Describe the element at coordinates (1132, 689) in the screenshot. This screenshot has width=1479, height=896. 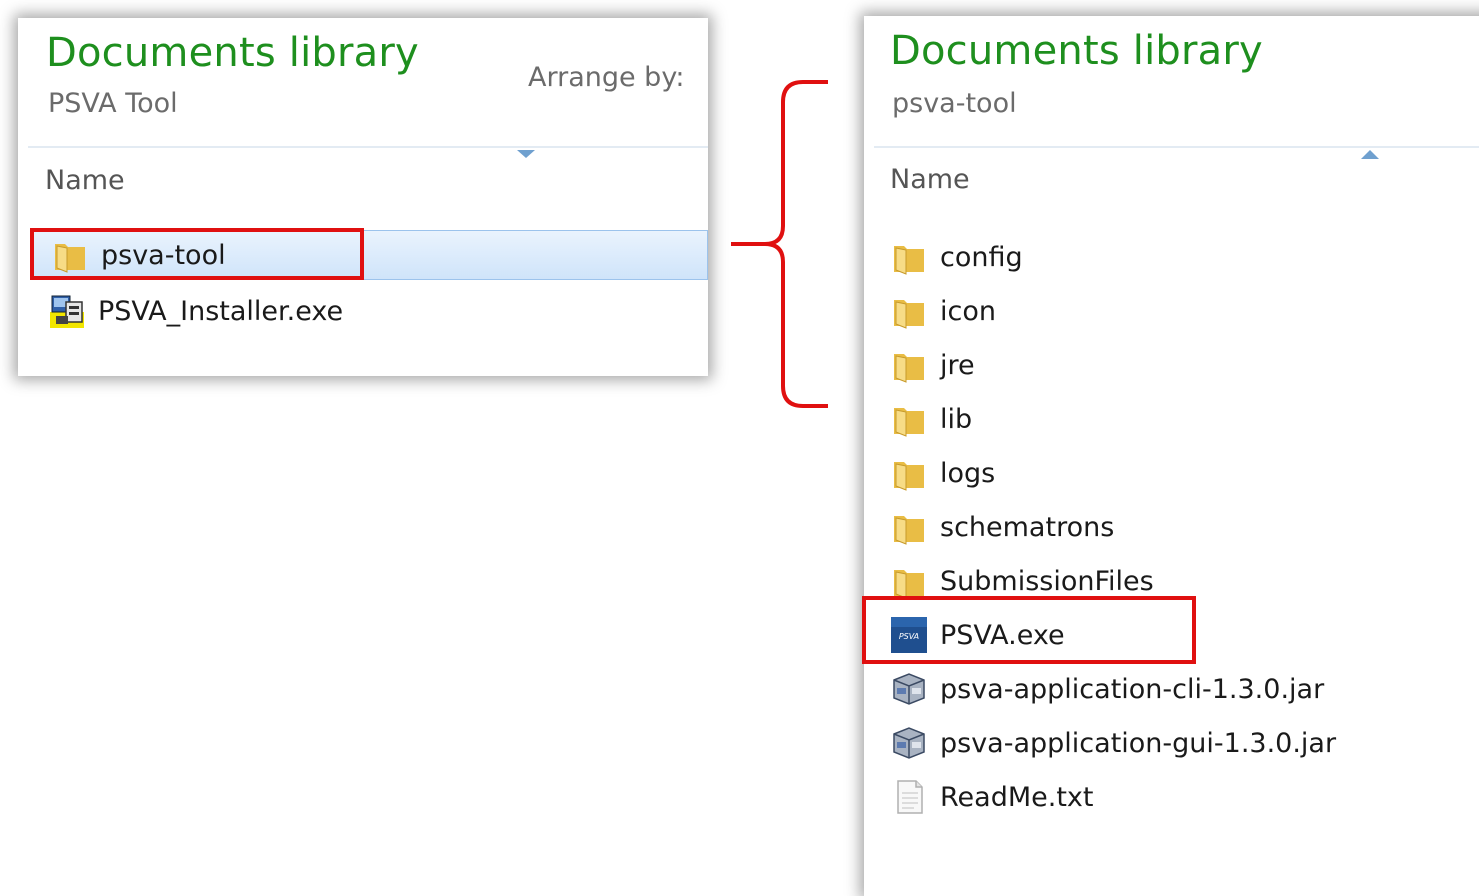
I see `file-name: psva-application-cli-1.3.0.jar` at that location.